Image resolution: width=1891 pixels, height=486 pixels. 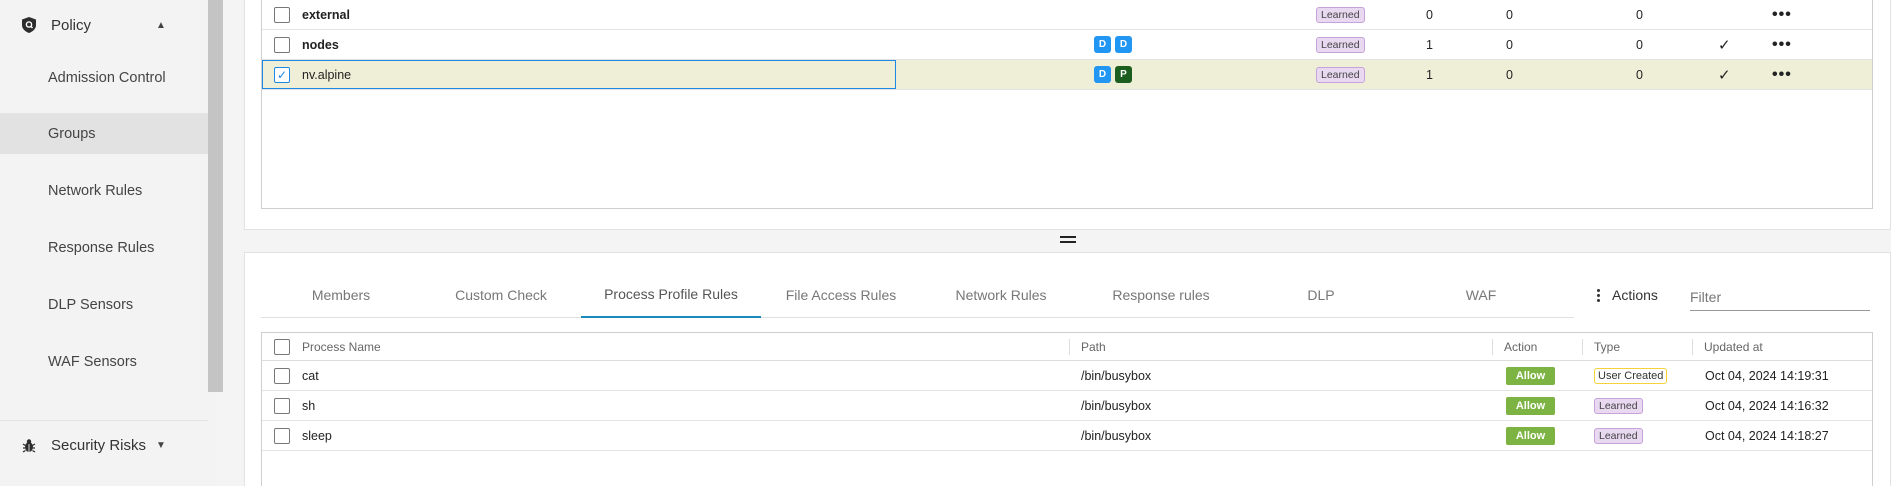 I want to click on actions-button: Actions, so click(x=1627, y=295).